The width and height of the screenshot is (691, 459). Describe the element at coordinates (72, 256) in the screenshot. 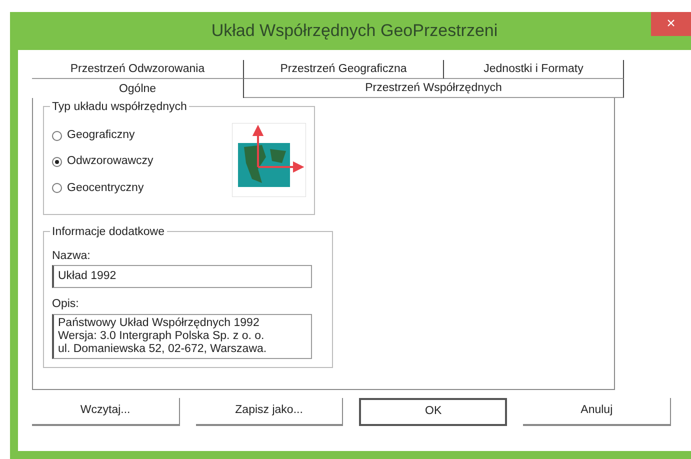

I see `name-label: Nazwa:` at that location.